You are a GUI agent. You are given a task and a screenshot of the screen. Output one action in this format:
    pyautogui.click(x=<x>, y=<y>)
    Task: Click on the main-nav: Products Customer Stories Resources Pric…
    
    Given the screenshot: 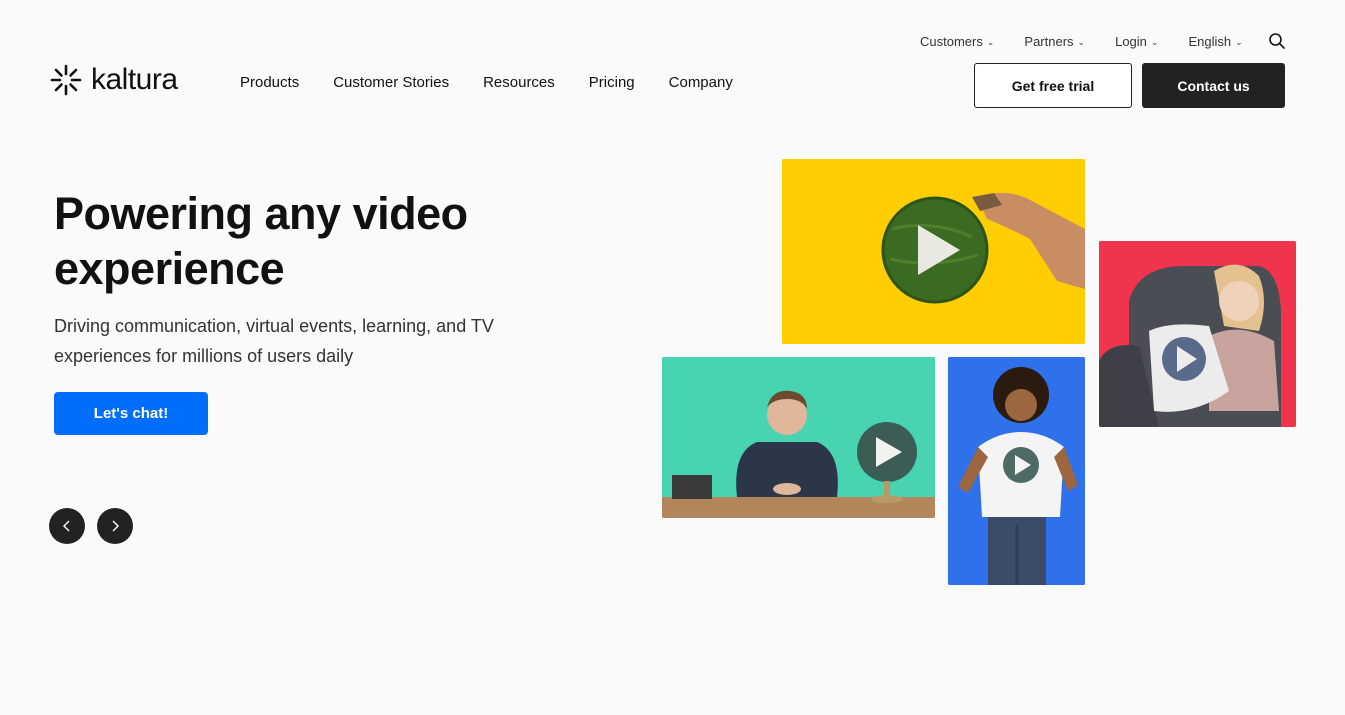 What is the action you would take?
    pyautogui.click(x=486, y=82)
    